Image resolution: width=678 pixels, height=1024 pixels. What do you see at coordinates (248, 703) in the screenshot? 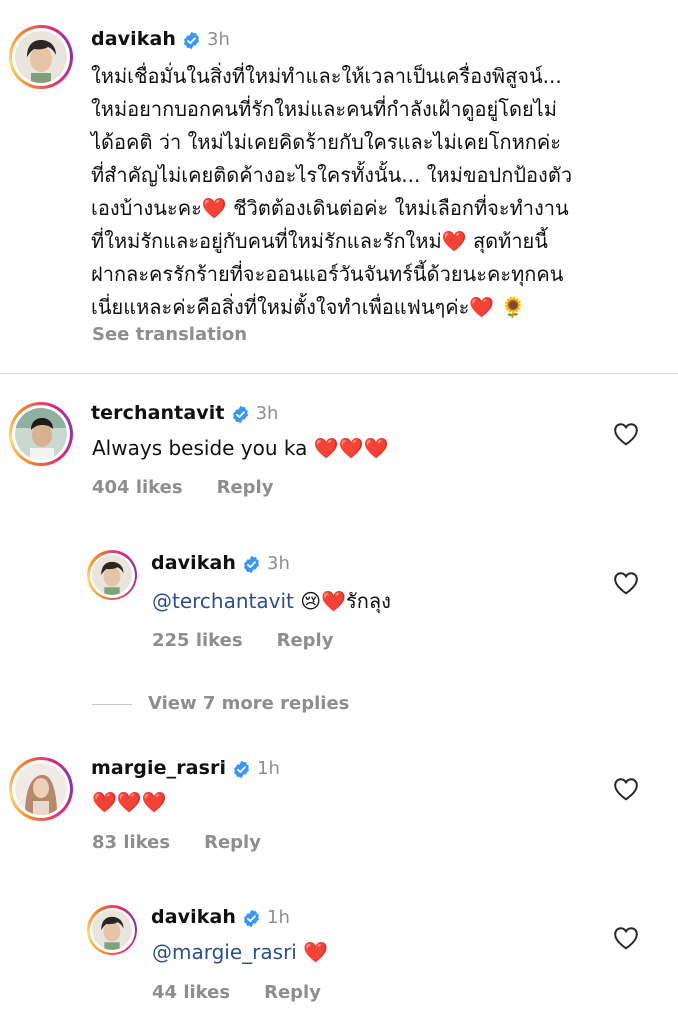
I see `view-more-replies-button: View 7 more replies` at bounding box center [248, 703].